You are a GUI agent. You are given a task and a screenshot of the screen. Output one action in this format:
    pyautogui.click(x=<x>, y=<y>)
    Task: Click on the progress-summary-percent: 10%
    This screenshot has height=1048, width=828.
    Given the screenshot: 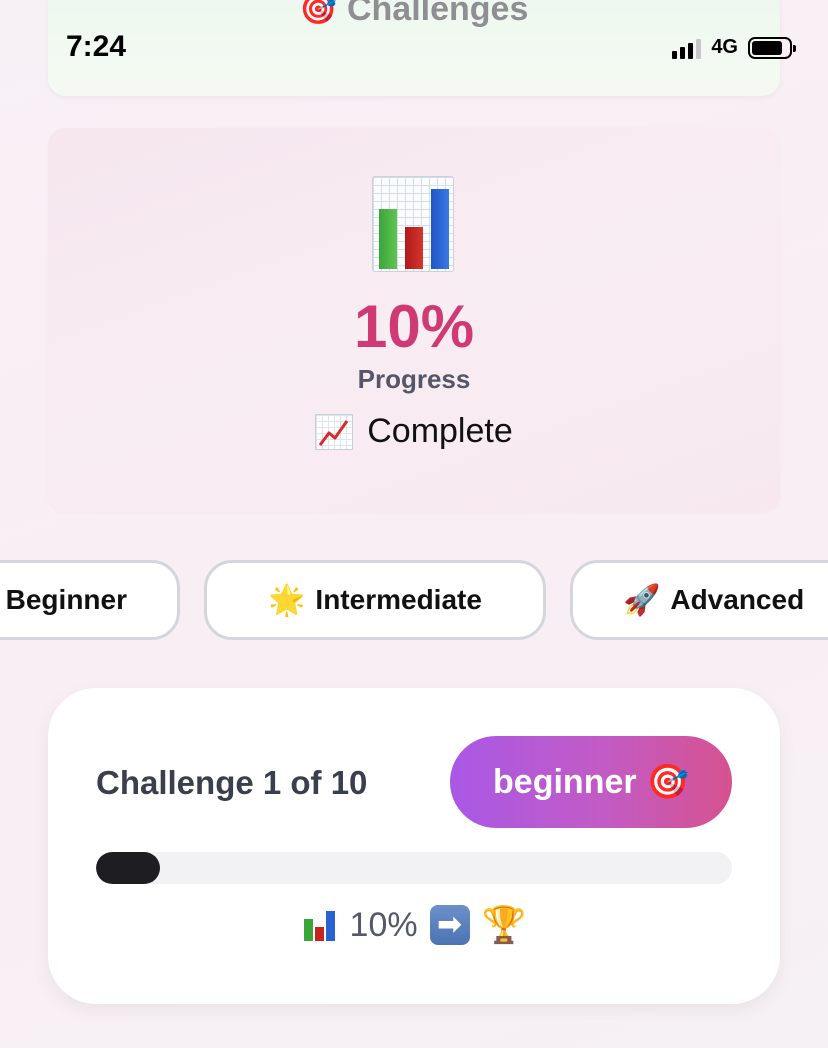 What is the action you would take?
    pyautogui.click(x=383, y=924)
    